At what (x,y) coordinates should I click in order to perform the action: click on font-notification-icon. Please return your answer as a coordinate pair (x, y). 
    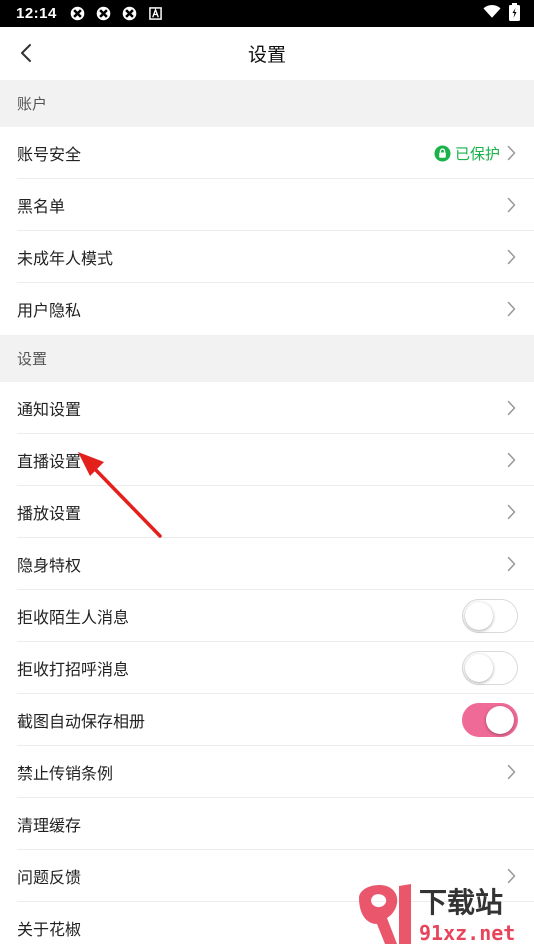
    Looking at the image, I should click on (156, 14).